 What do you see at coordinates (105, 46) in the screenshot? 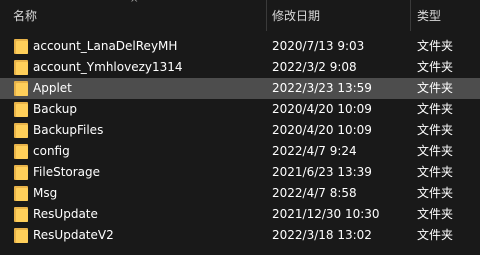
I see `file-name: account_LanaDelReyMH` at bounding box center [105, 46].